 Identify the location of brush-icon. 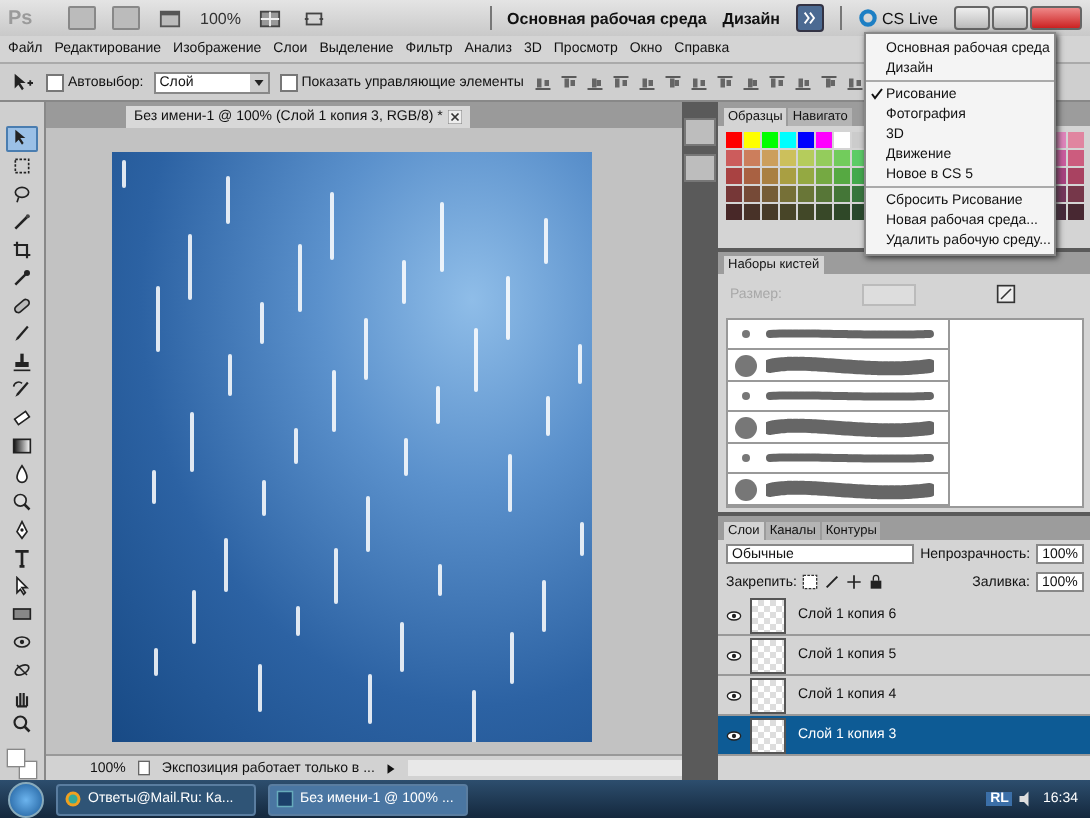
(832, 582).